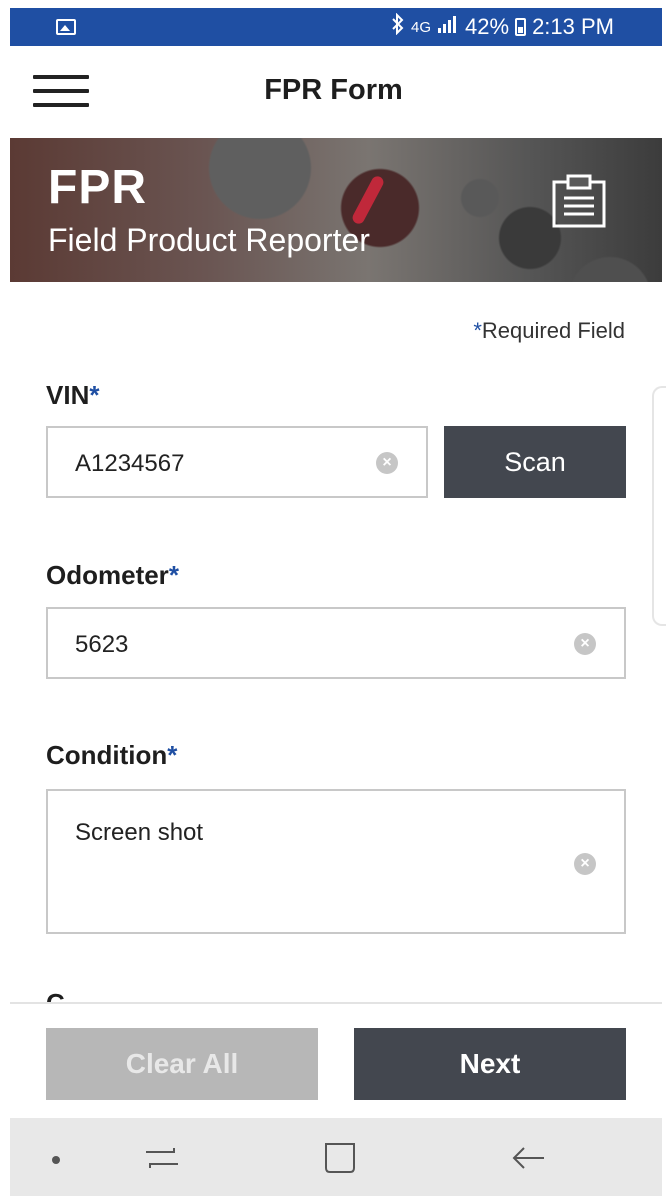 Image resolution: width=667 pixels, height=1196 pixels. Describe the element at coordinates (68, 395) in the screenshot. I see `vin-label-text: VIN` at that location.